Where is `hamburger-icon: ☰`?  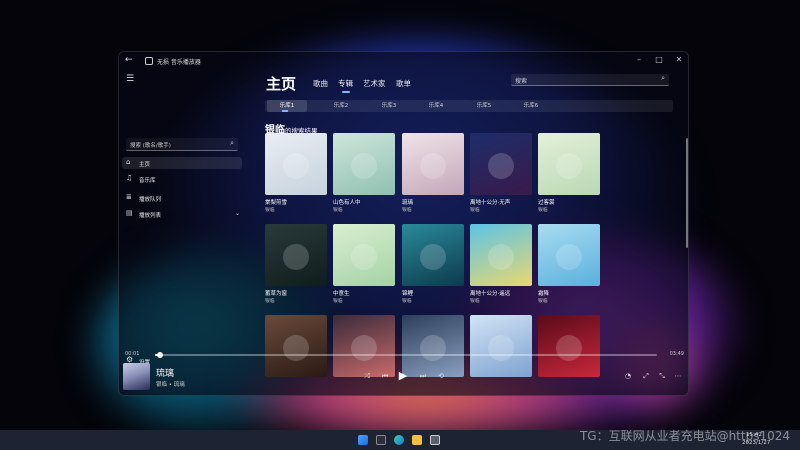
hamburger-icon: ☰ is located at coordinates (130, 79).